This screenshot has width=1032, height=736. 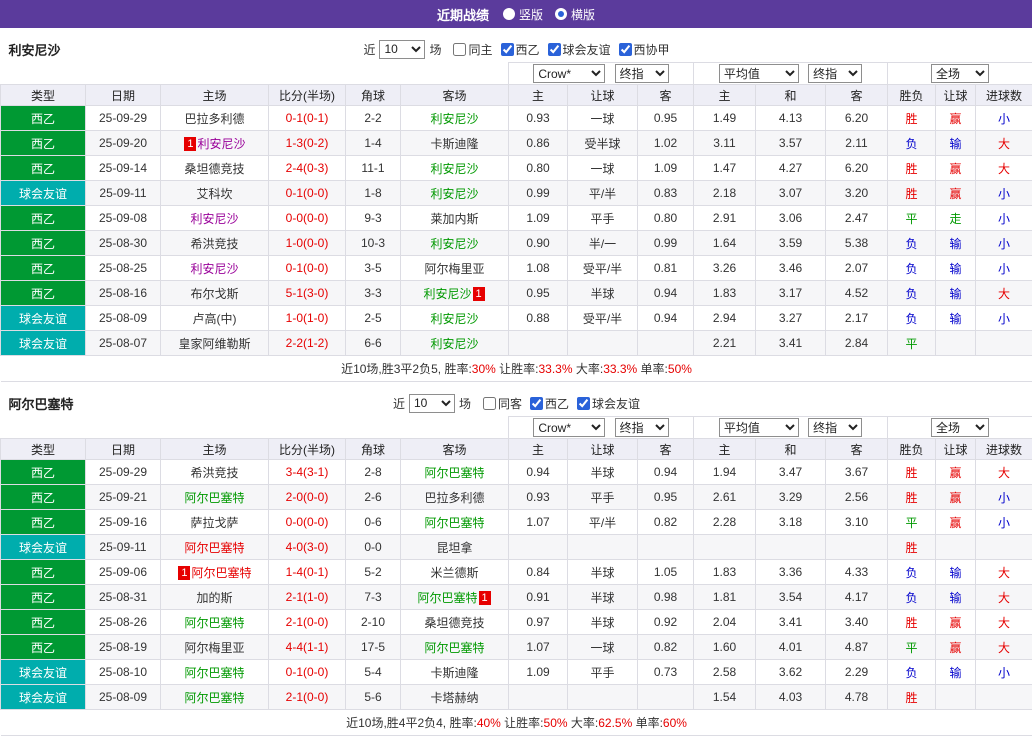 What do you see at coordinates (307, 343) in the screenshot?
I see `match-score: 2-2(1-2)` at bounding box center [307, 343].